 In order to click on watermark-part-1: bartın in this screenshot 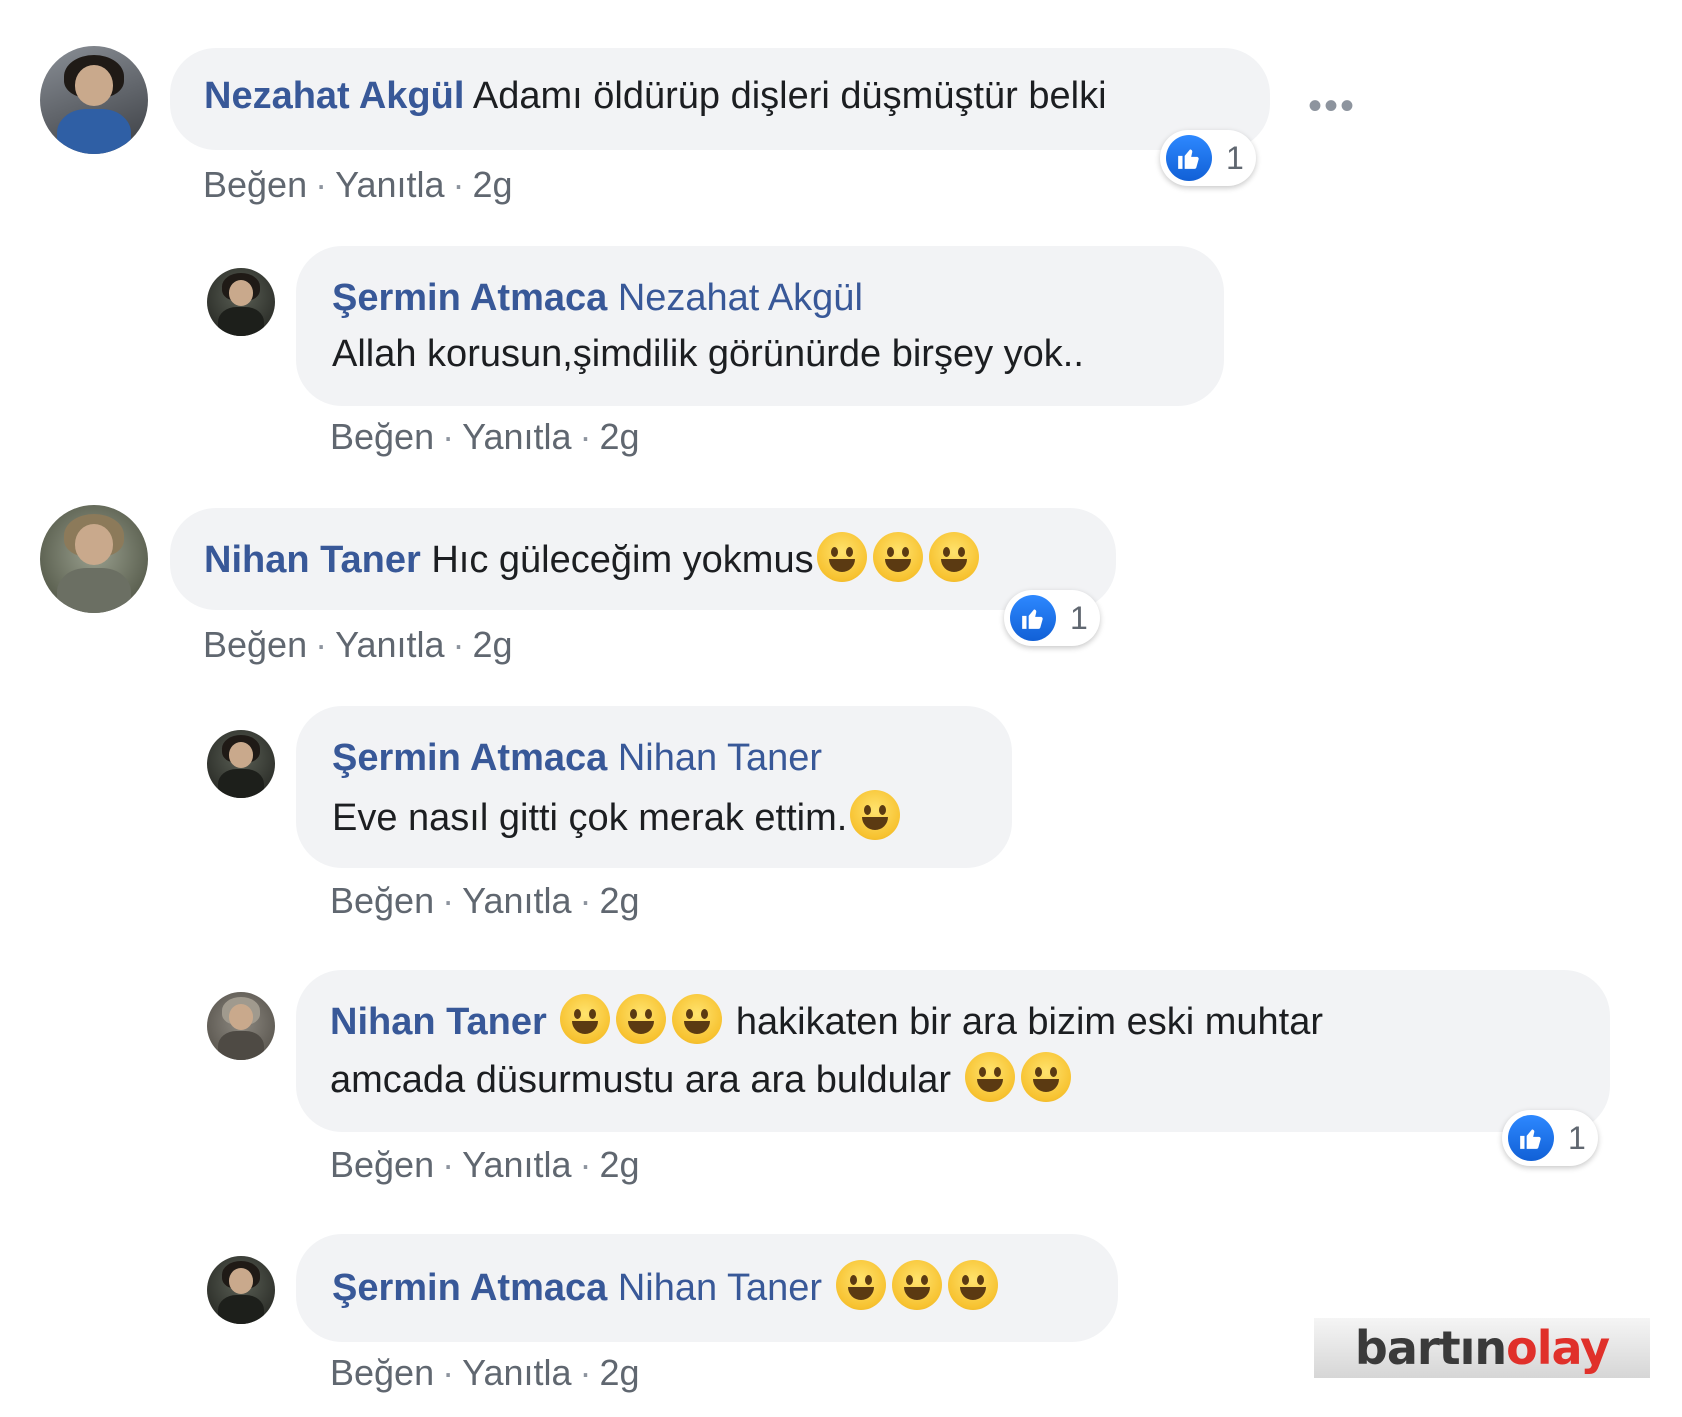, I will do `click(1430, 1348)`.